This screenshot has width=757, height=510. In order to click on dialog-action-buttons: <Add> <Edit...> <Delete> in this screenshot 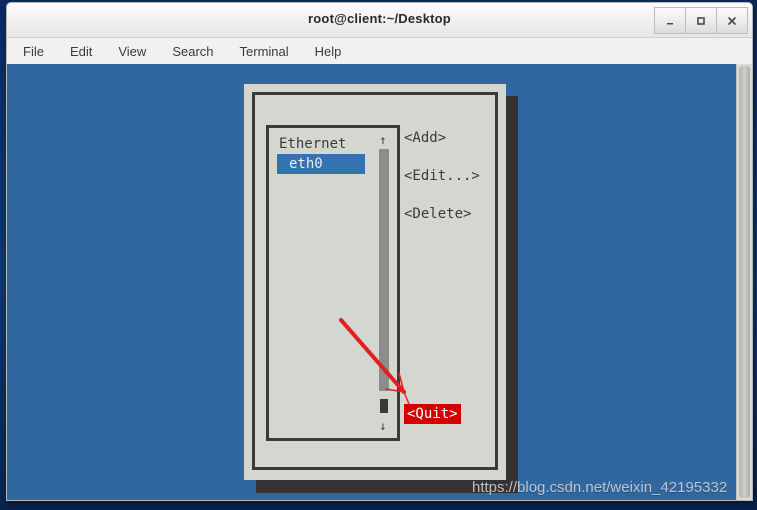, I will do `click(452, 187)`.